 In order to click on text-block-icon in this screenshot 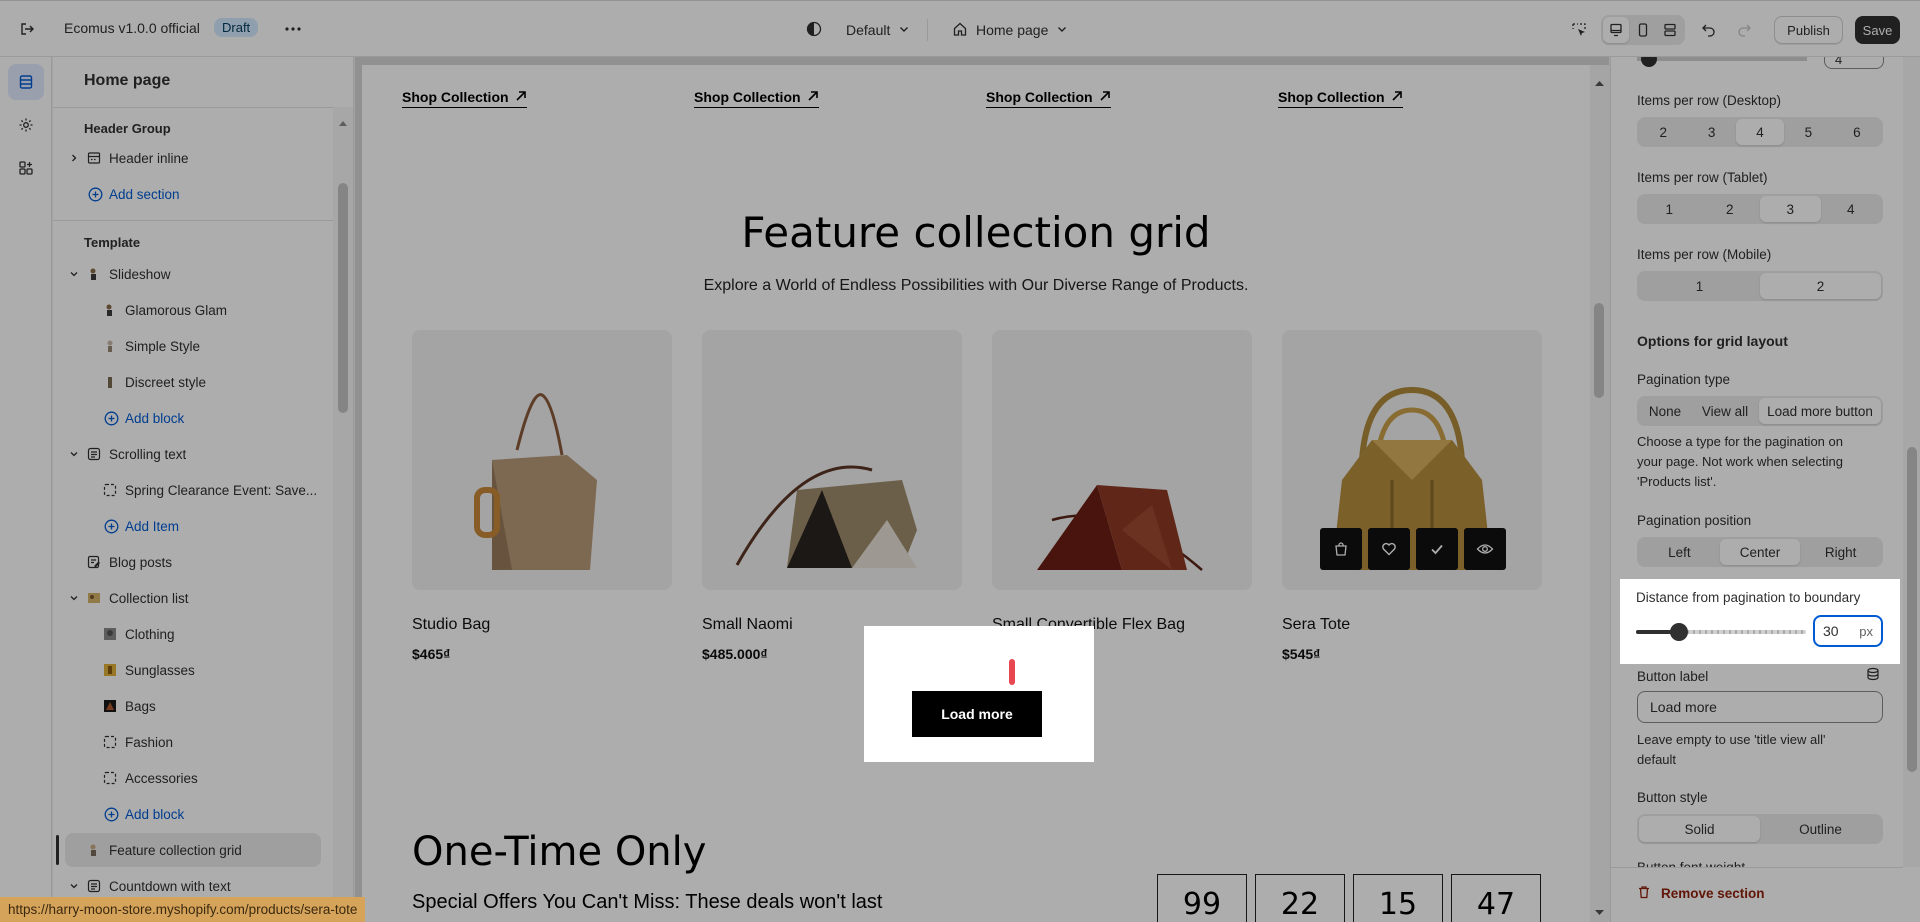, I will do `click(94, 454)`.